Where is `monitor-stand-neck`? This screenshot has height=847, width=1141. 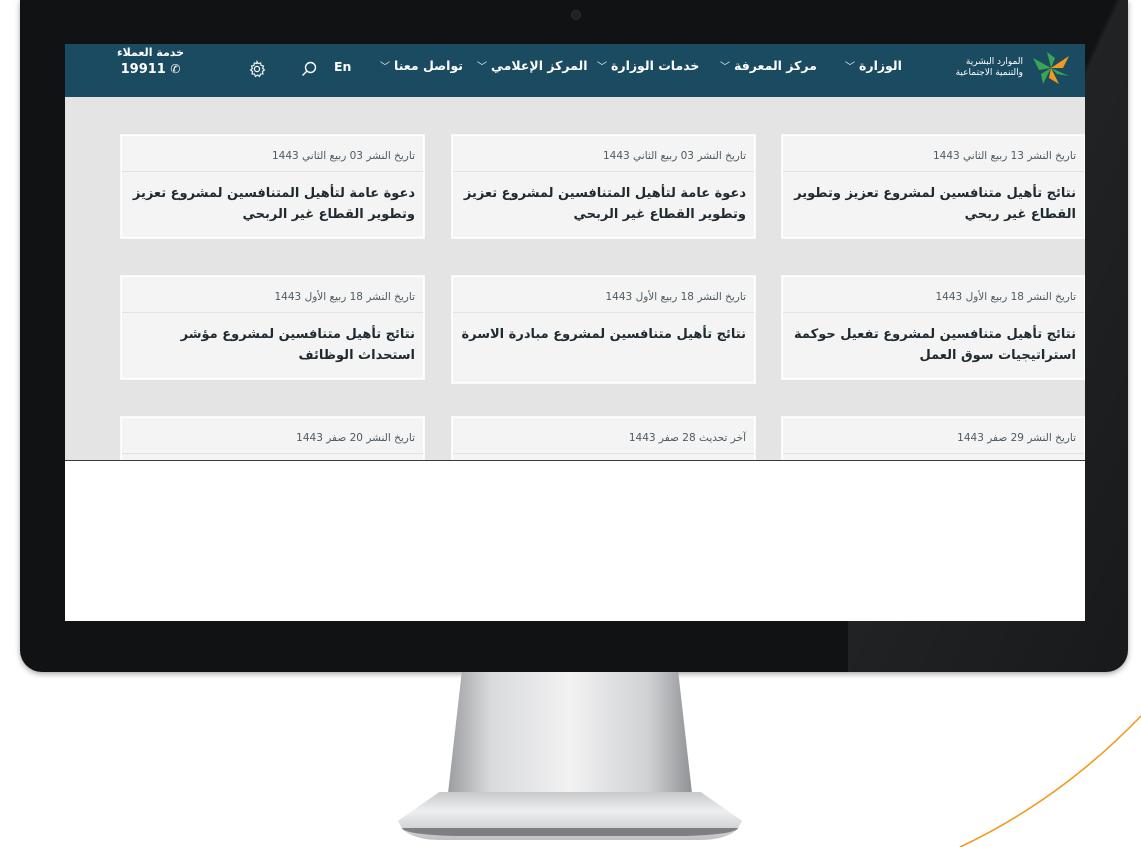 monitor-stand-neck is located at coordinates (570, 737).